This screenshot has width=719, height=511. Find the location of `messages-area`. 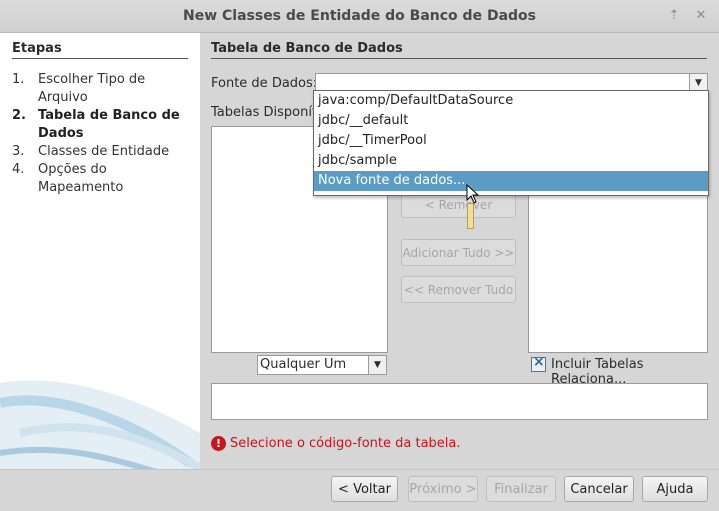

messages-area is located at coordinates (459, 401).